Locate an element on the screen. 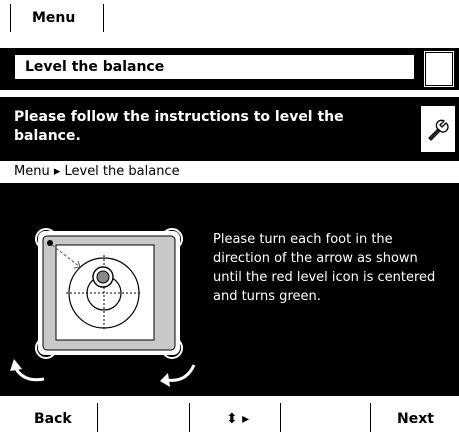  softkey-bar: Back ⬍ ▸ Next is located at coordinates (229, 417).